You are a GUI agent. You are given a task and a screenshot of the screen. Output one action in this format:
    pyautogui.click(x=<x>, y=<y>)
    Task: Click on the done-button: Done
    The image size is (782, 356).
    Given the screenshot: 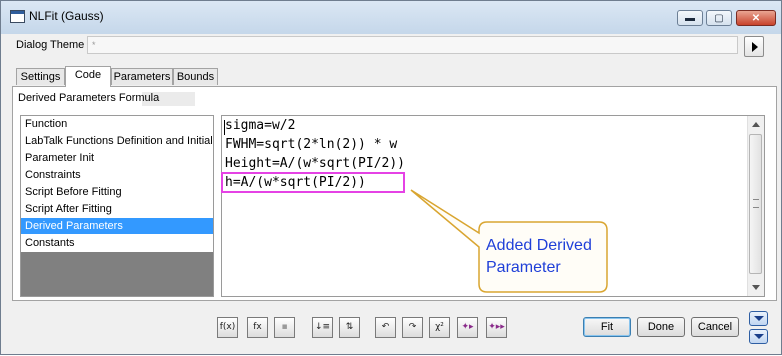 What is the action you would take?
    pyautogui.click(x=661, y=327)
    